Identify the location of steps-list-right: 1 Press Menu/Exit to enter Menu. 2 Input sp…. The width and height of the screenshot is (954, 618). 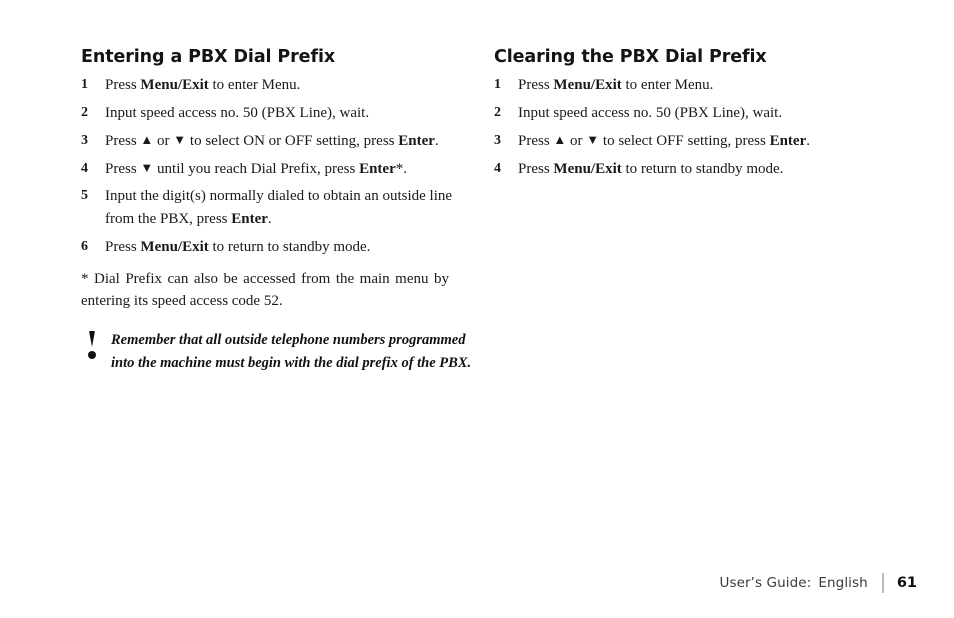
(690, 127).